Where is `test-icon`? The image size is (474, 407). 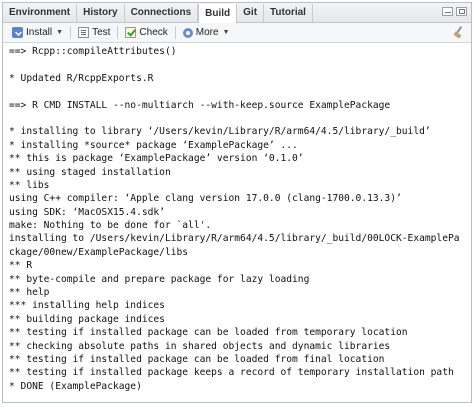 test-icon is located at coordinates (84, 32).